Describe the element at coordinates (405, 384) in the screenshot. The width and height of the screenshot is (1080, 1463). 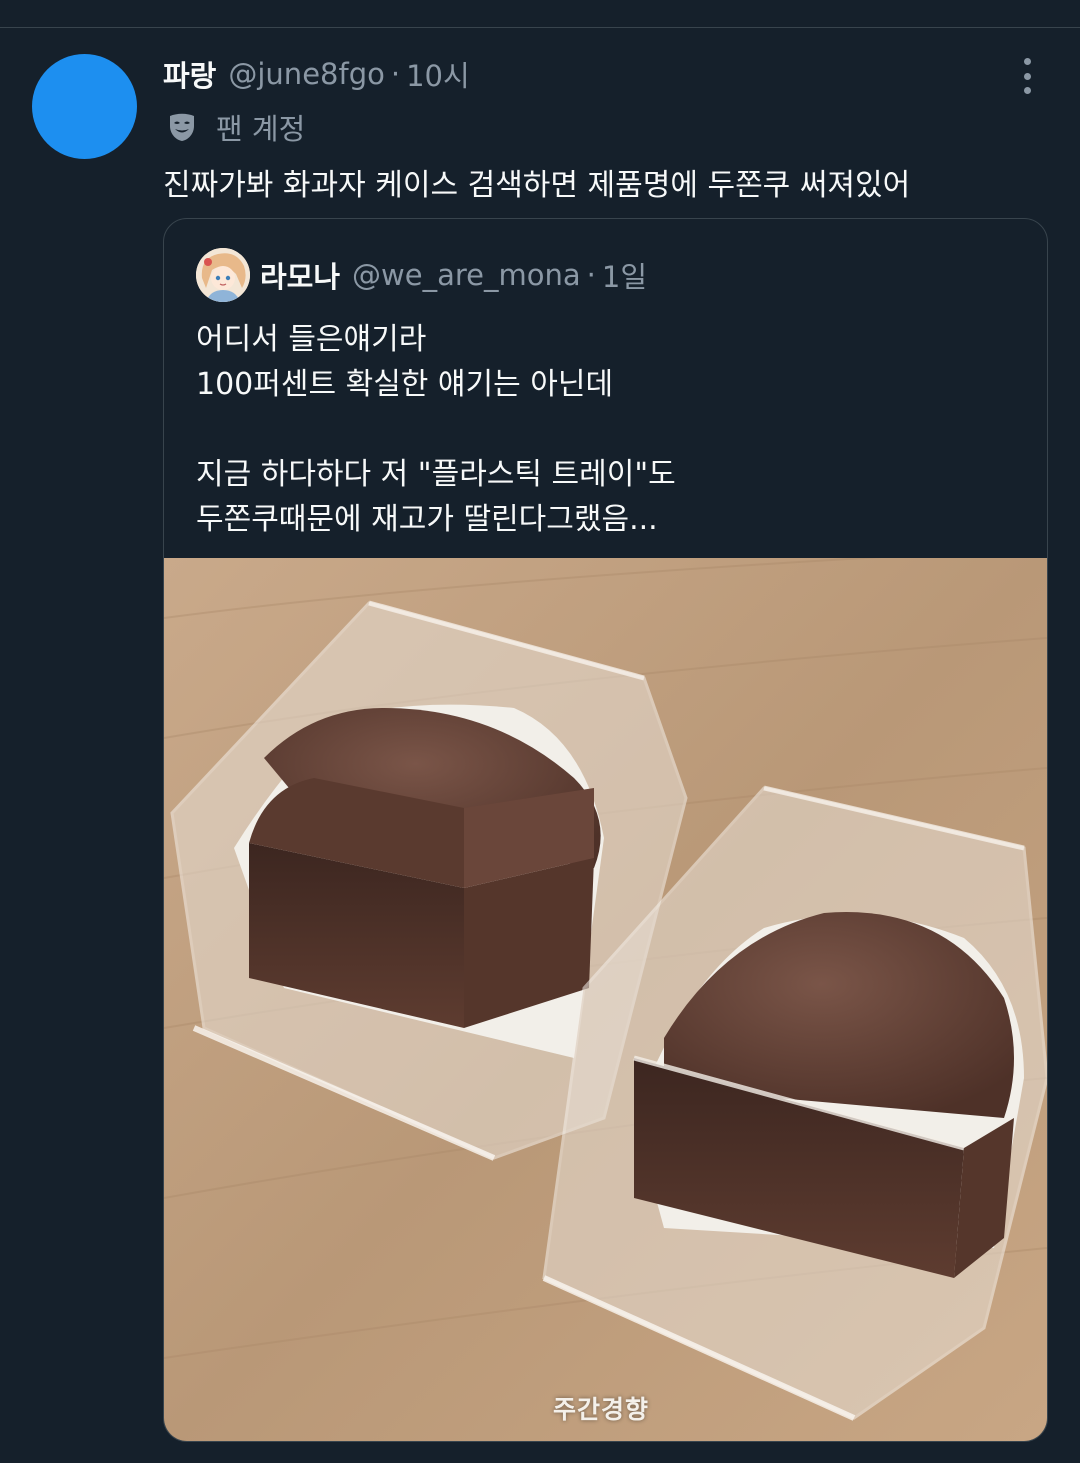
I see `quoted-text-line: 100퍼센트 확실한 얘기는 아닌데` at that location.